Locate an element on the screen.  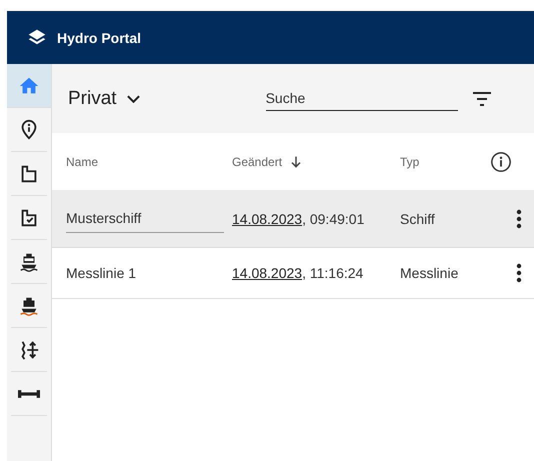
date-text: 14.08.2023, 09:49:01 is located at coordinates (298, 218).